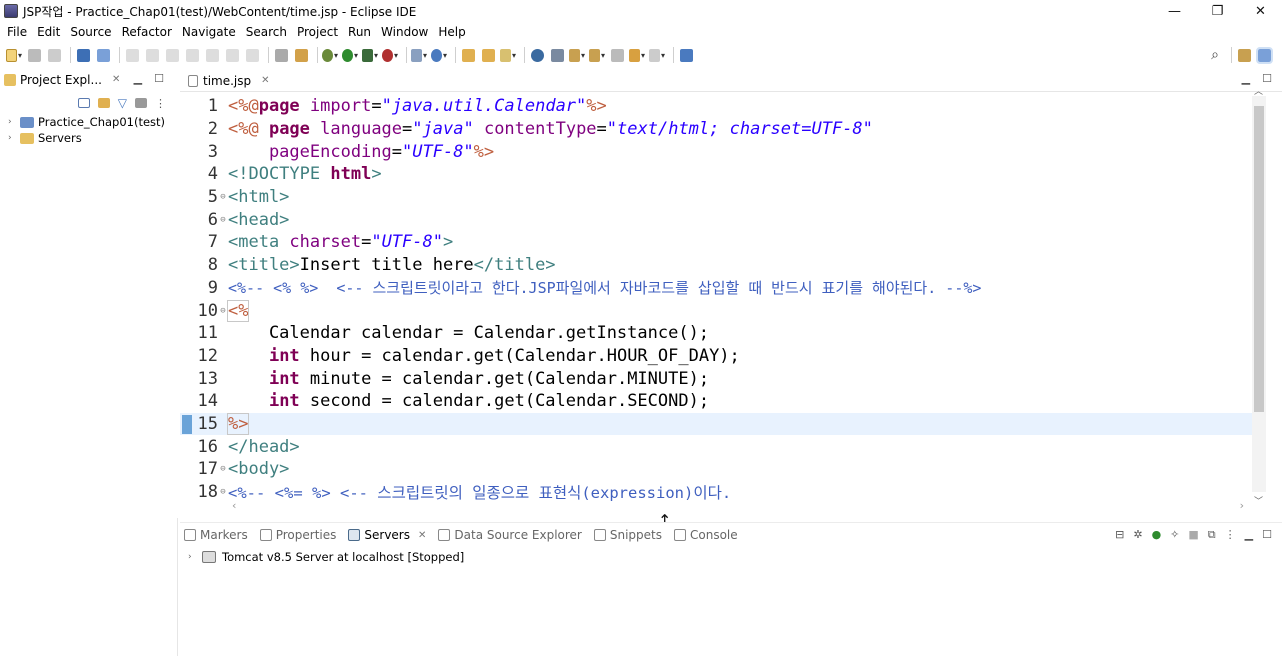 The image size is (1282, 656). I want to click on restore-button: ❐, so click(1217, 11).